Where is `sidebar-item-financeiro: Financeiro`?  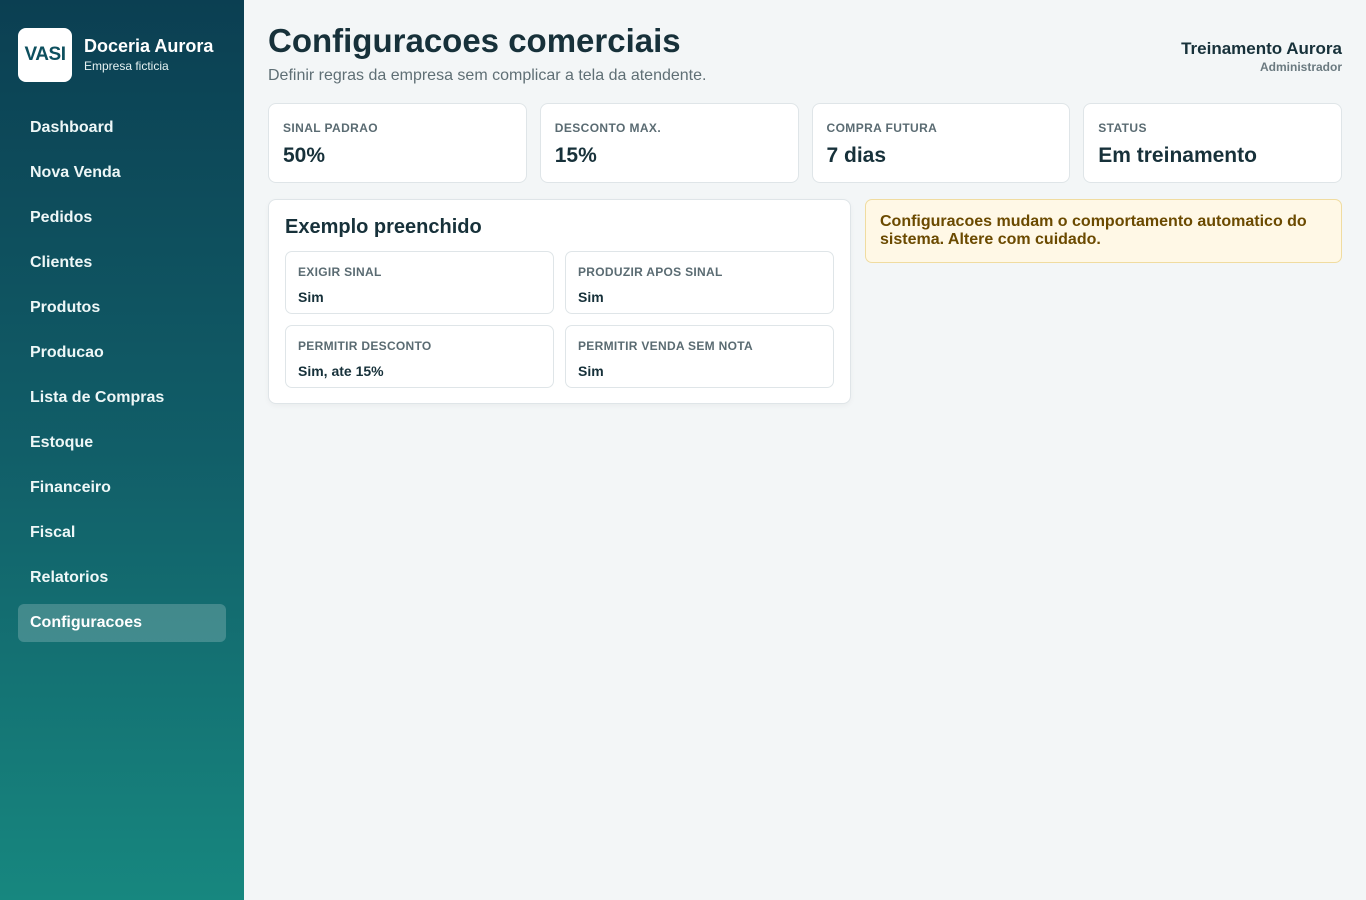 sidebar-item-financeiro: Financeiro is located at coordinates (122, 488).